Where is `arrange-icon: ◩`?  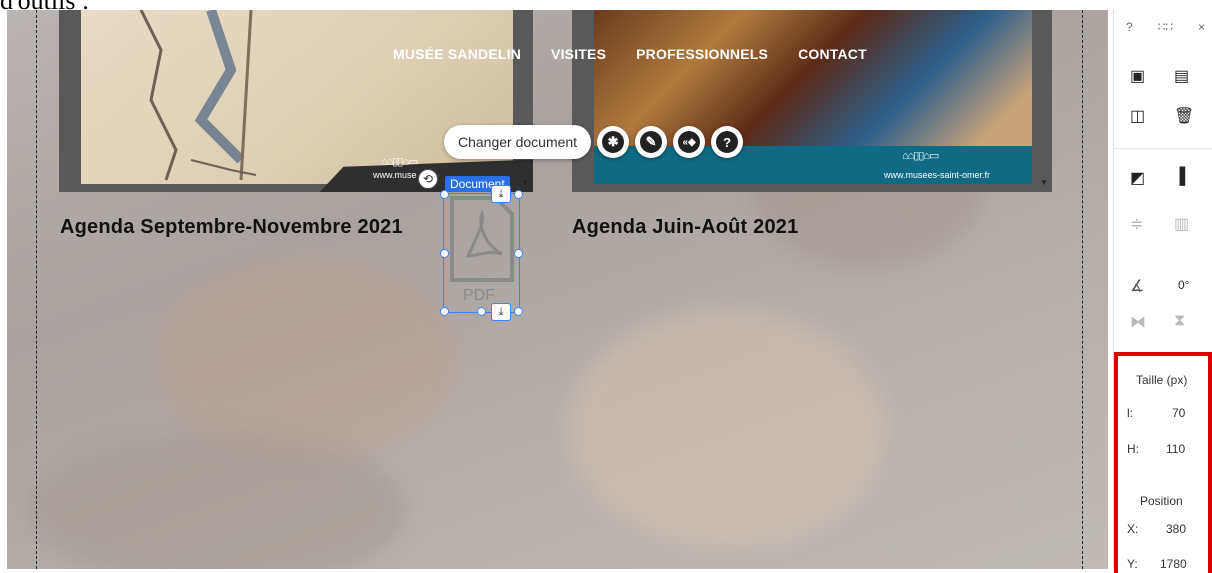
arrange-icon: ◩ is located at coordinates (1137, 178).